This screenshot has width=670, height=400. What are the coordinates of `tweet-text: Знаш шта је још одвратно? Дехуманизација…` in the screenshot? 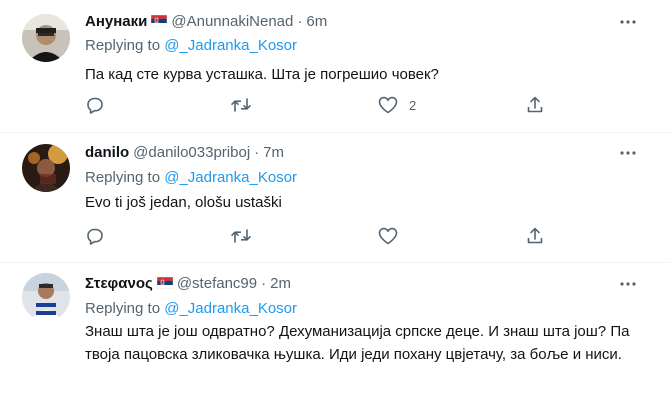 It's located at (357, 343).